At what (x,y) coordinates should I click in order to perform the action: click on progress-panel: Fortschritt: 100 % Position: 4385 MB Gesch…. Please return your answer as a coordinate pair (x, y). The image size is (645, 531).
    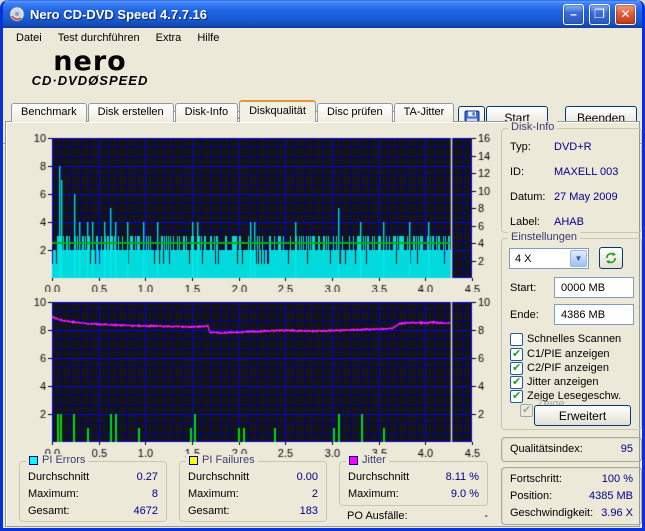
    Looking at the image, I should click on (571, 496).